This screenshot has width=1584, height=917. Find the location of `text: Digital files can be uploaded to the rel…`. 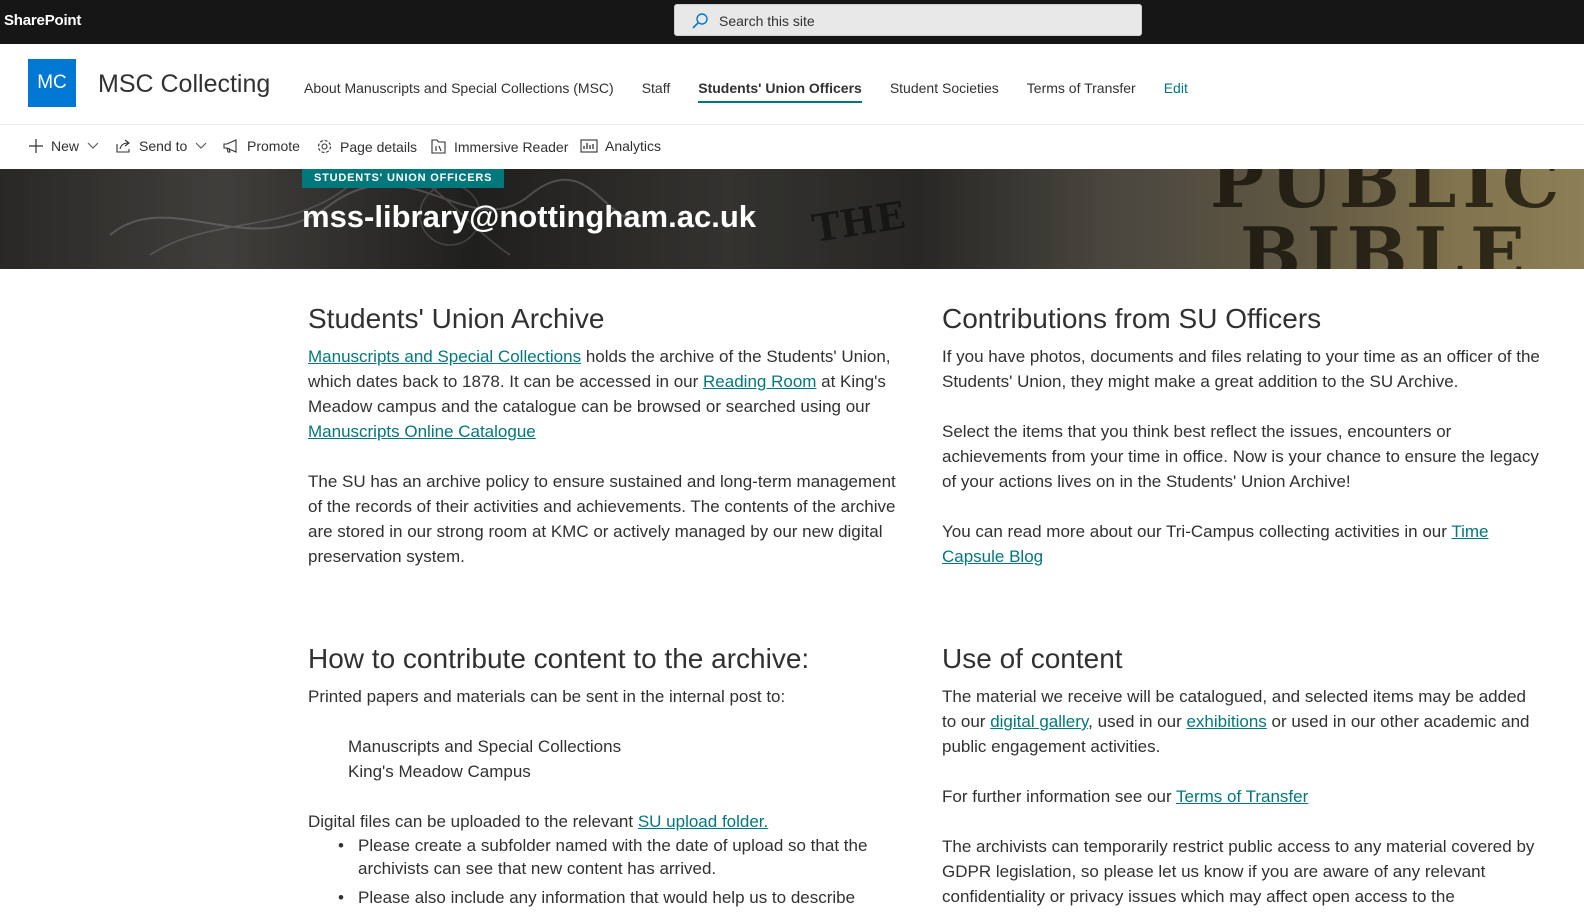

text: Digital files can be uploaded to the rel… is located at coordinates (473, 821).